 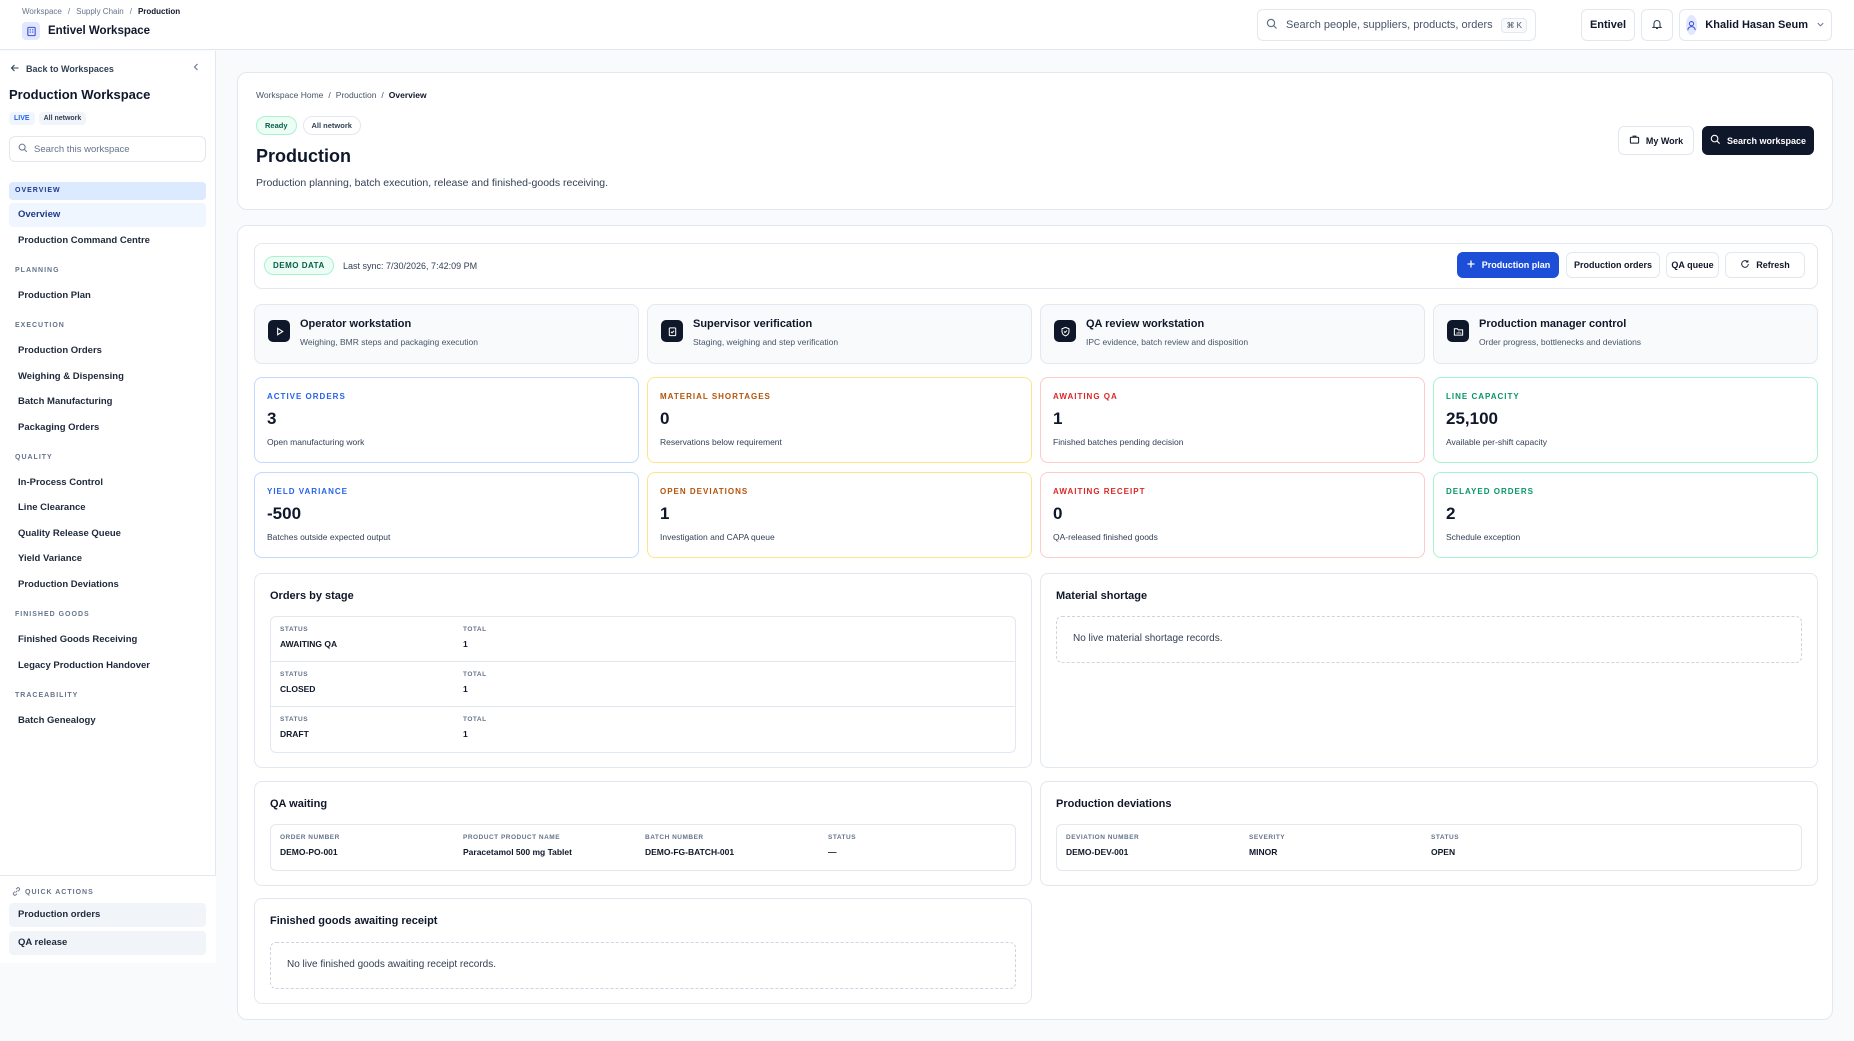 I want to click on column-header: DEVIATION NUMBER, so click(x=1103, y=837).